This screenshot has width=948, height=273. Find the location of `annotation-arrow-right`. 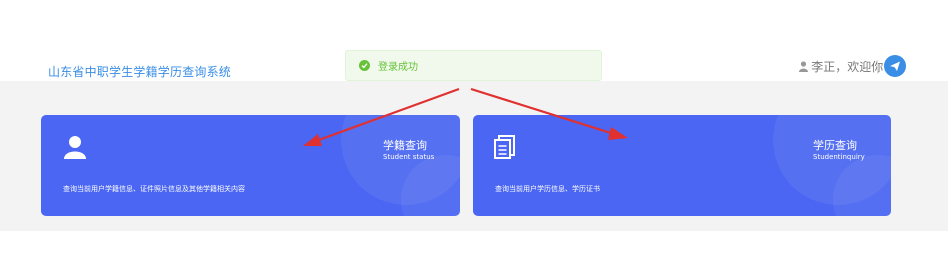

annotation-arrow-right is located at coordinates (549, 113).